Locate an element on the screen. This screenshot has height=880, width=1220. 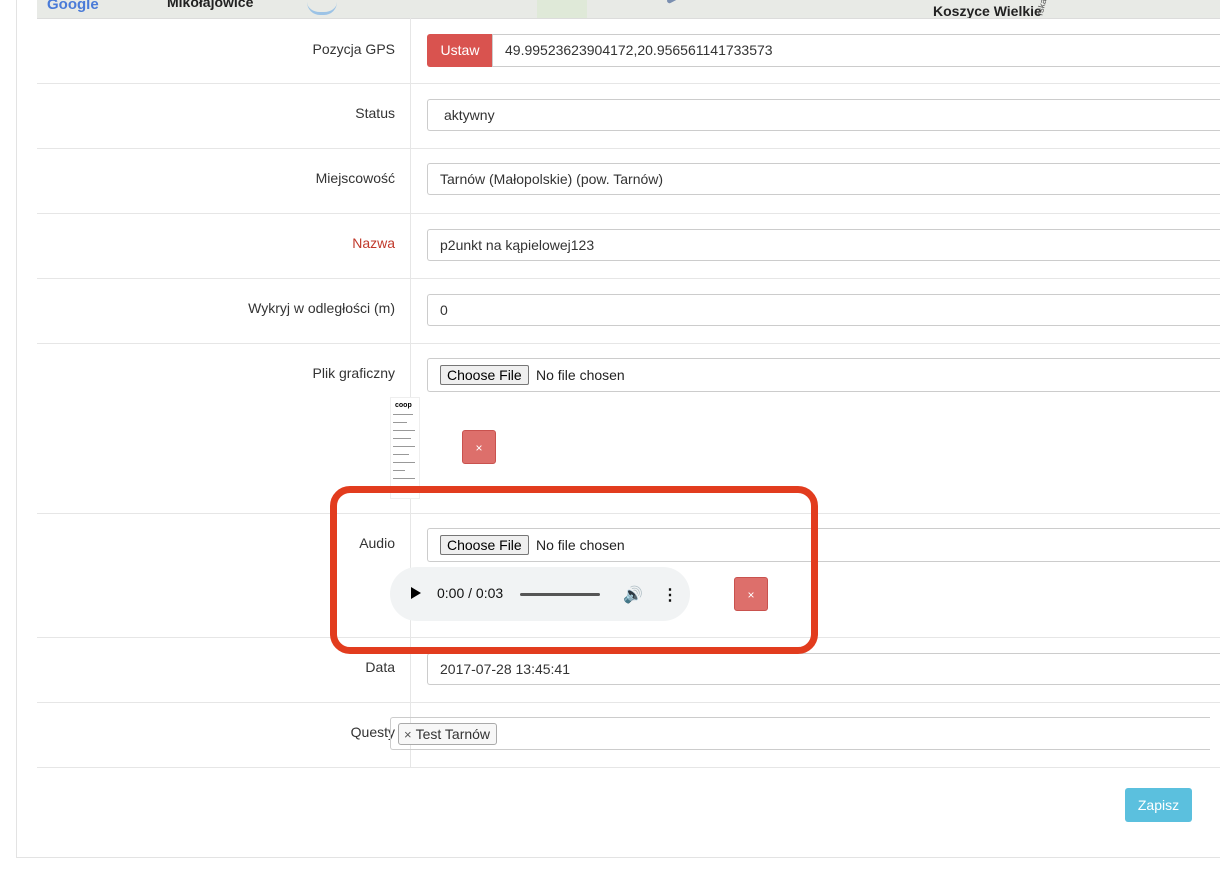
map-place-label: Koszyce Wielkie is located at coordinates (987, 11).